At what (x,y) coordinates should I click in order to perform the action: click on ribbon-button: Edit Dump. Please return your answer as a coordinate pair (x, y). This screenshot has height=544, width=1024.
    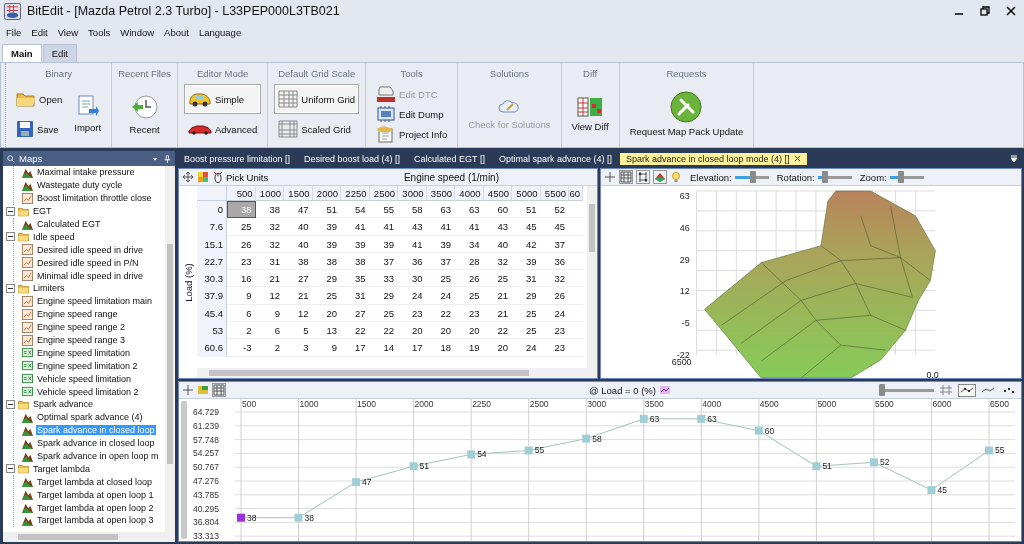
    Looking at the image, I should click on (412, 114).